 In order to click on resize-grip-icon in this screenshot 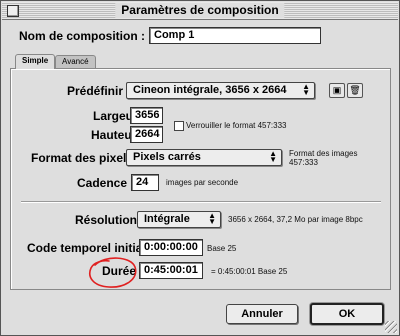, I will do `click(391, 327)`.